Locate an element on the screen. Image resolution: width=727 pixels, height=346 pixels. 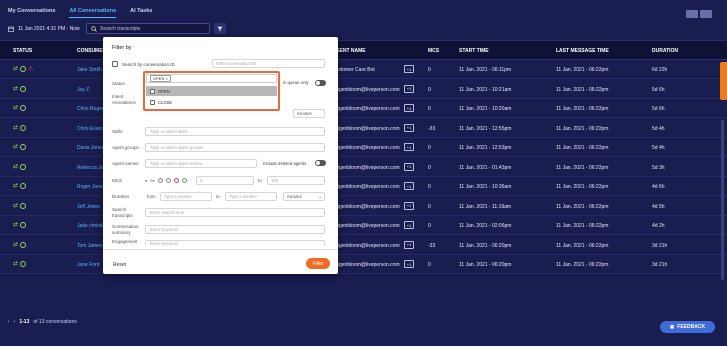
tab-my-conversations: My Conversations is located at coordinates (31, 13).